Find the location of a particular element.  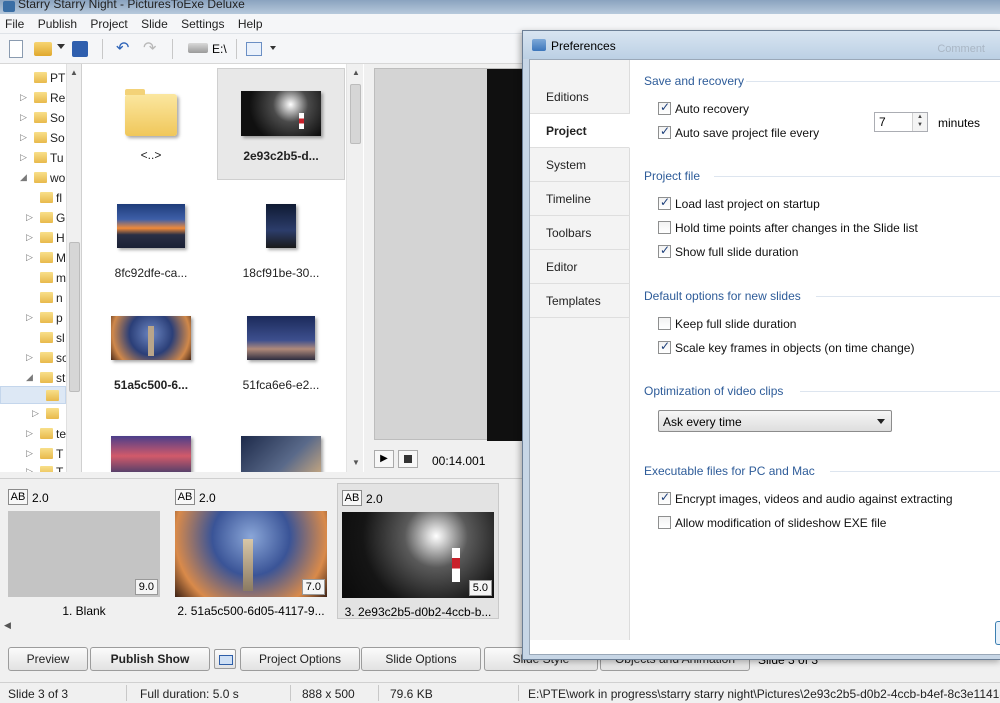

menu-publish: Publish is located at coordinates (57, 22).